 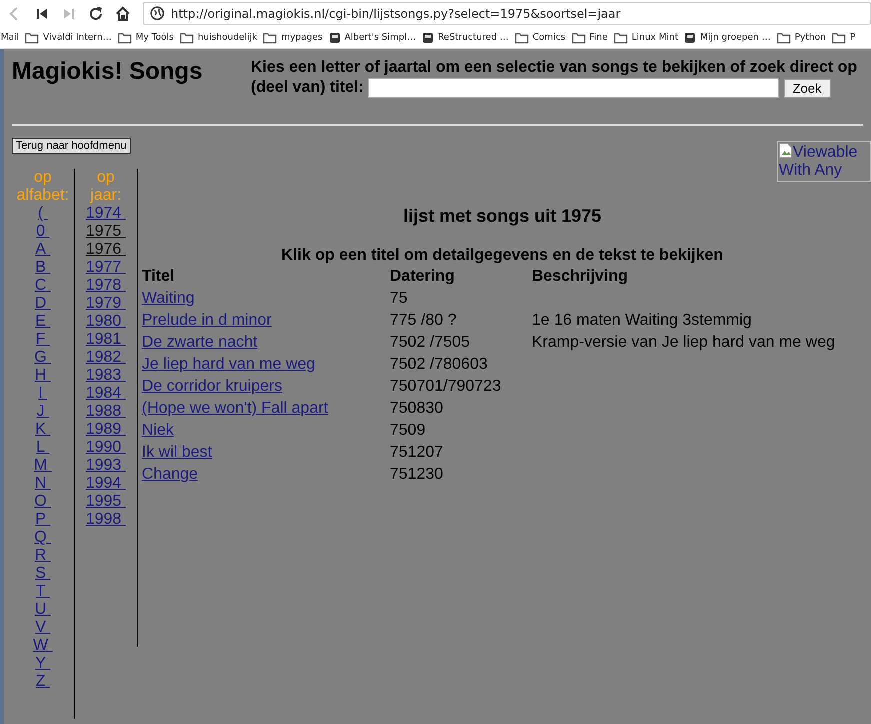 I want to click on letter-link: G, so click(x=43, y=358).